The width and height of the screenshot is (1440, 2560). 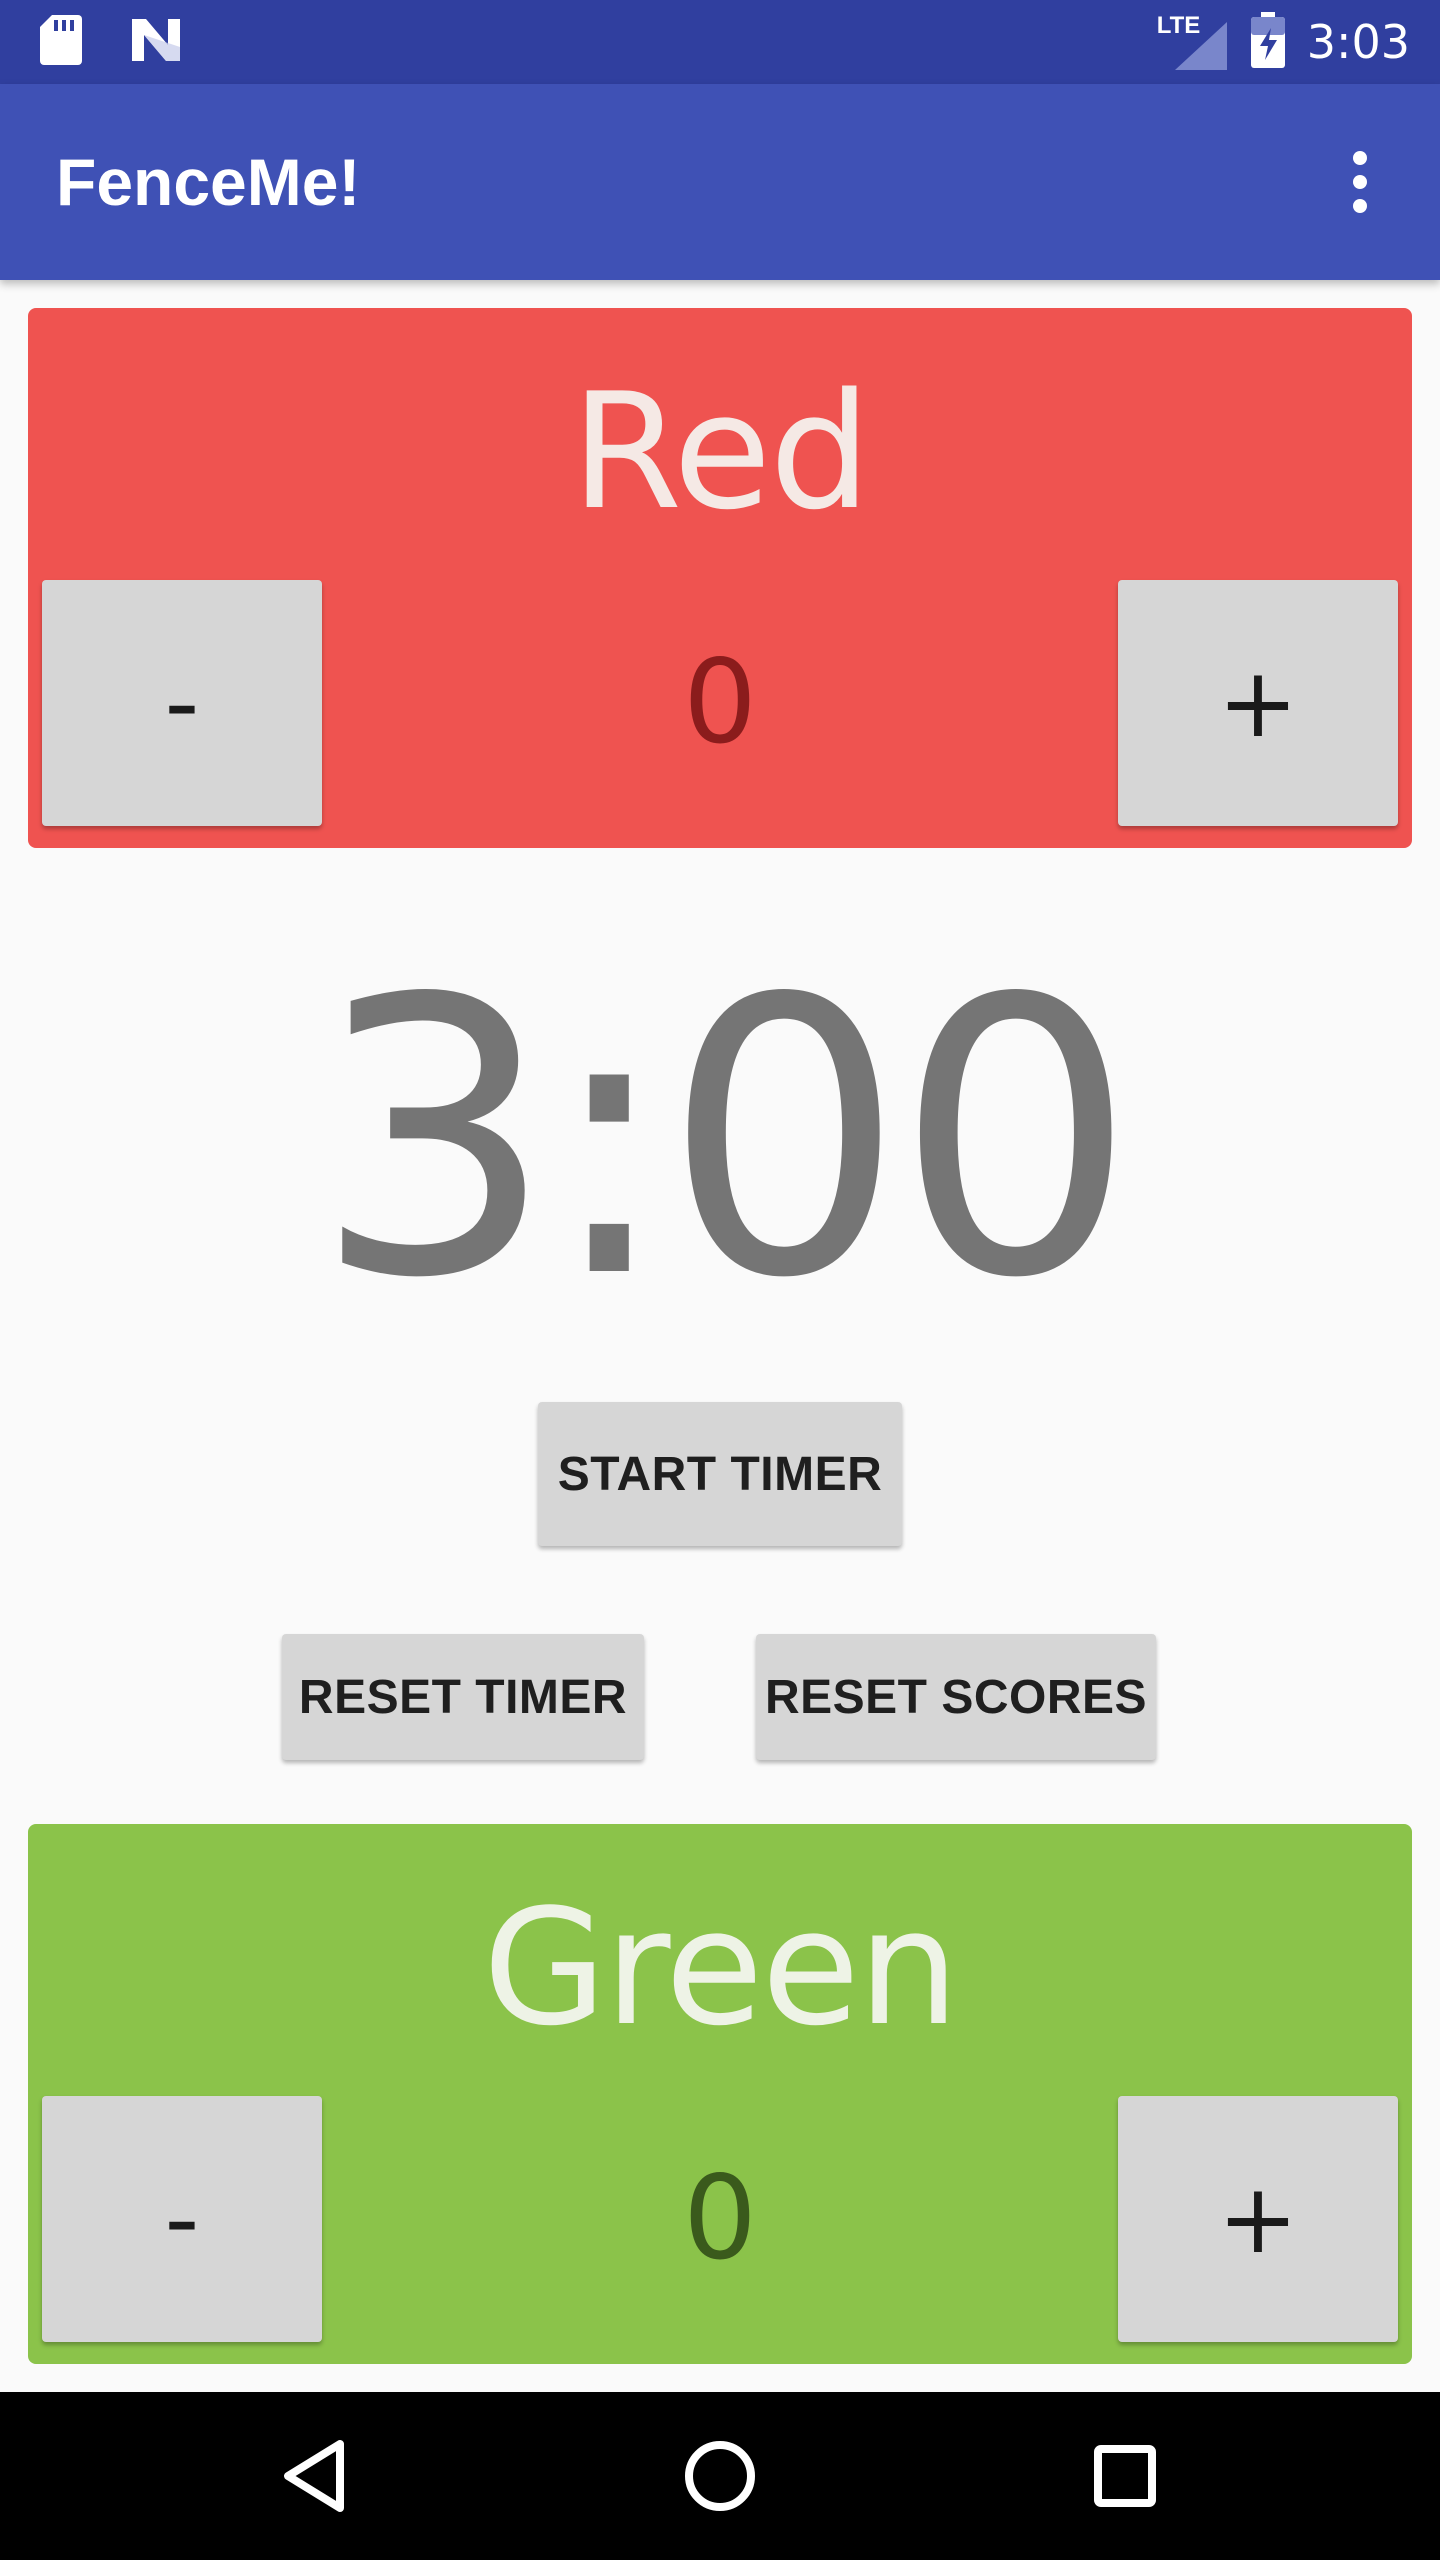 I want to click on green-increment-button: +, so click(x=1258, y=2219).